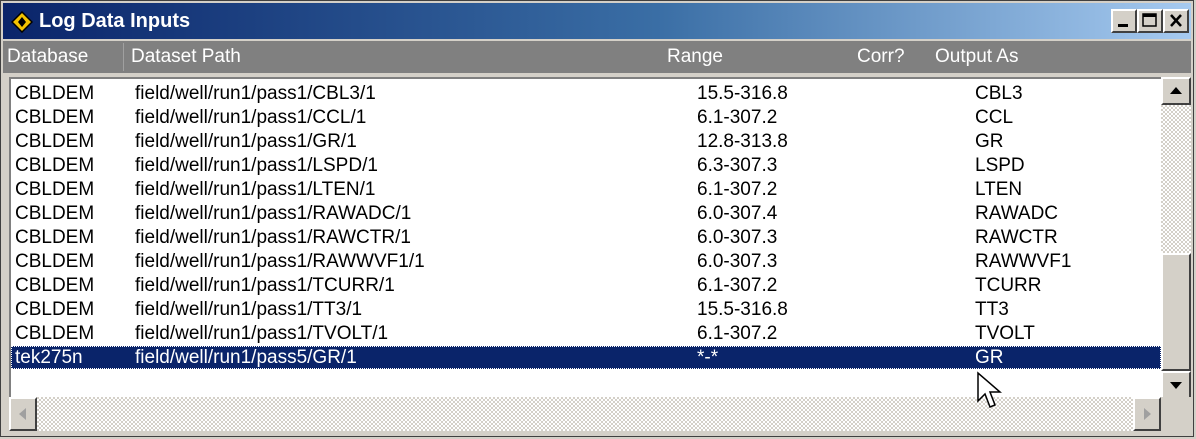 The height and width of the screenshot is (439, 1196). I want to click on cell-dataset-path: field/well/run1/pass1/TT3/1, so click(249, 309).